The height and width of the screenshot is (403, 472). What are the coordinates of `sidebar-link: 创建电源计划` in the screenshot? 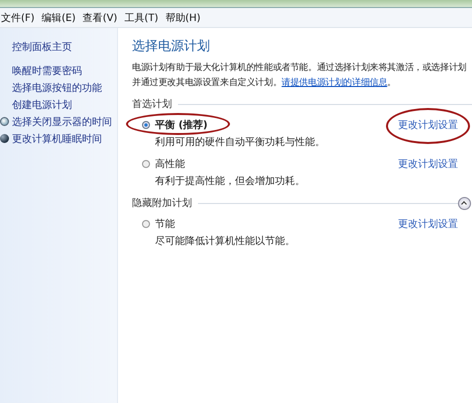 It's located at (42, 105).